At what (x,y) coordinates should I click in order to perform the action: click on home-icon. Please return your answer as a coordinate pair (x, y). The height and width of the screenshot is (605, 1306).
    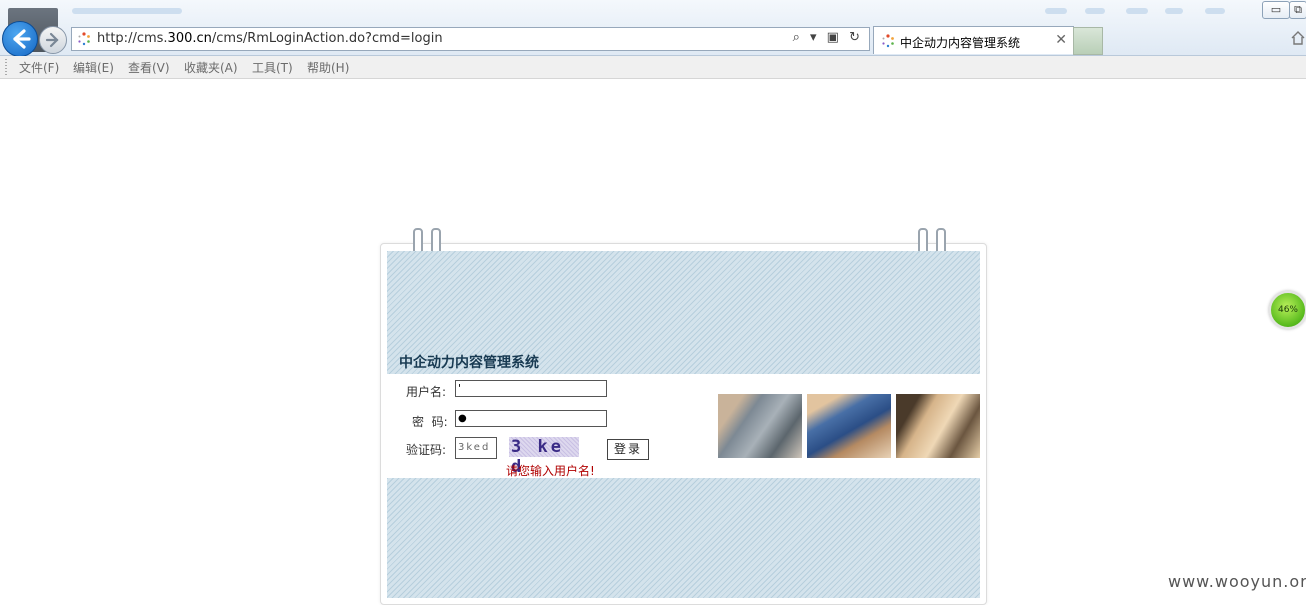
    Looking at the image, I should click on (1298, 38).